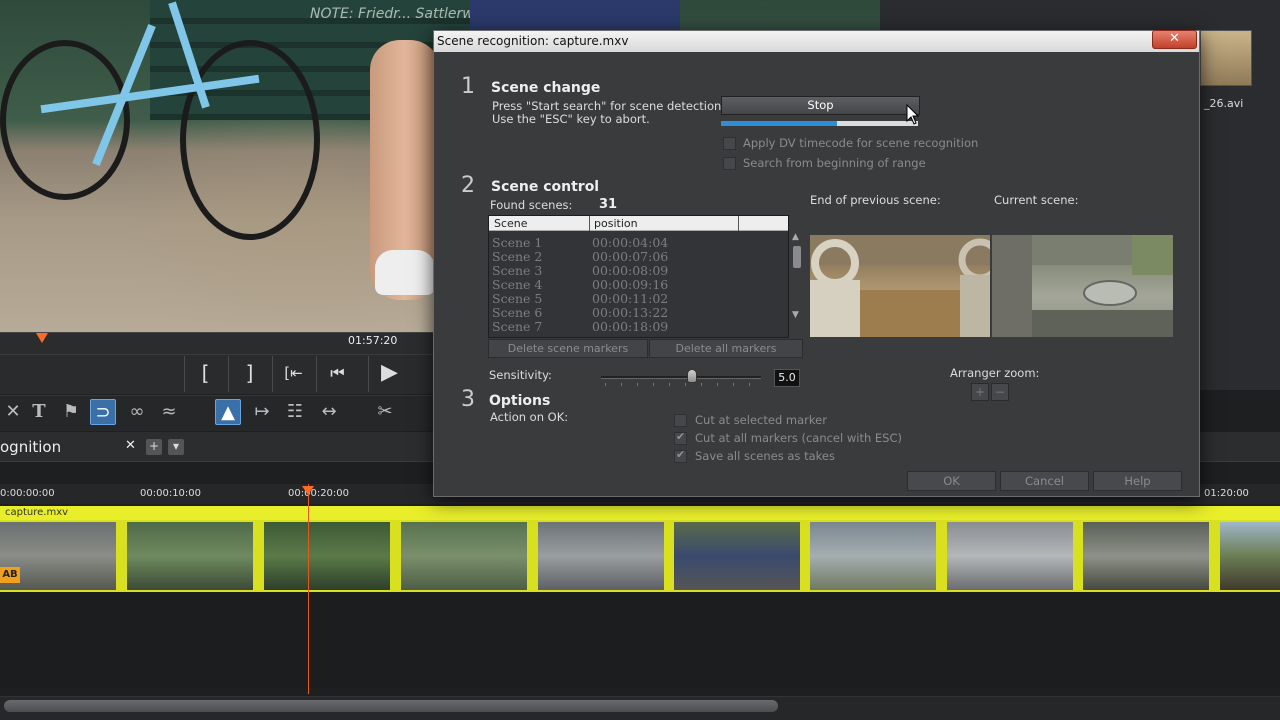 The image size is (1280, 720). Describe the element at coordinates (1174, 39) in the screenshot. I see `dialog-close-button: ✕` at that location.